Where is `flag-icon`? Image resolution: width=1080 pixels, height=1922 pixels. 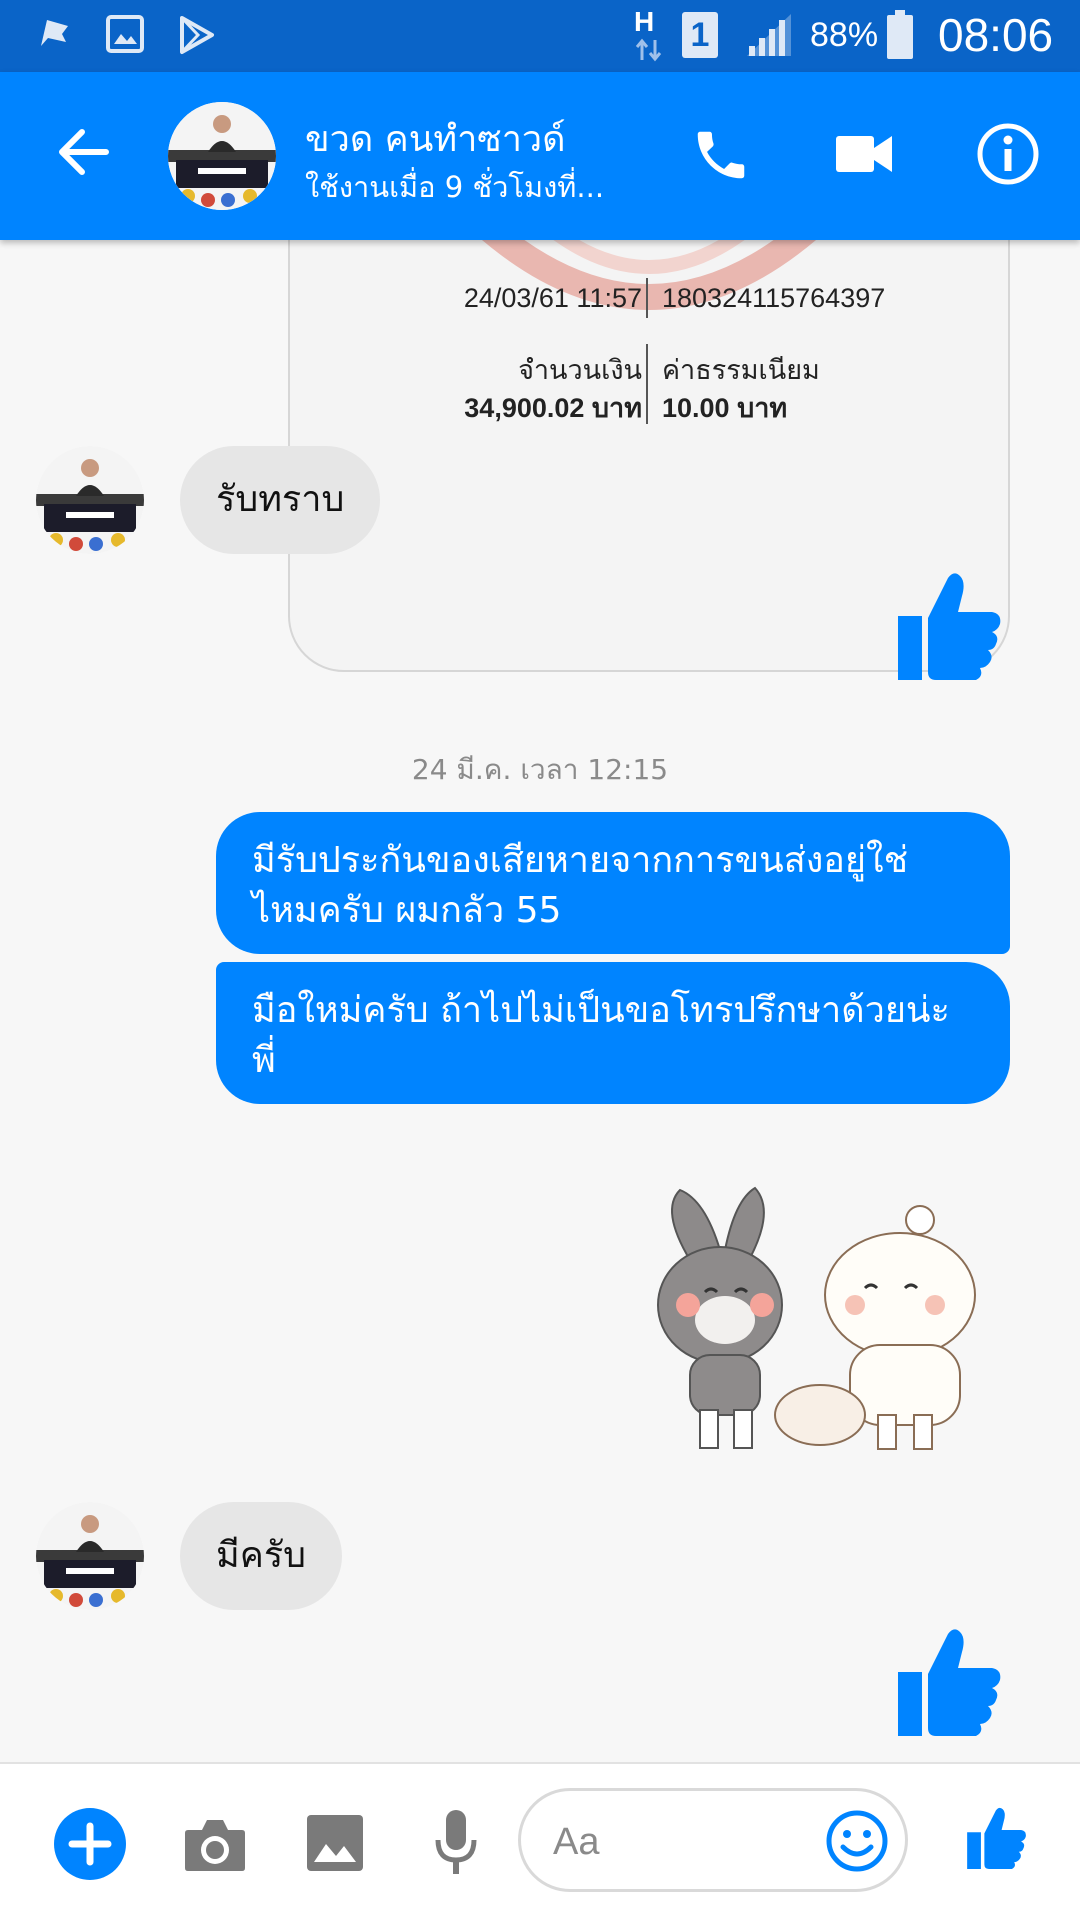 flag-icon is located at coordinates (55, 34).